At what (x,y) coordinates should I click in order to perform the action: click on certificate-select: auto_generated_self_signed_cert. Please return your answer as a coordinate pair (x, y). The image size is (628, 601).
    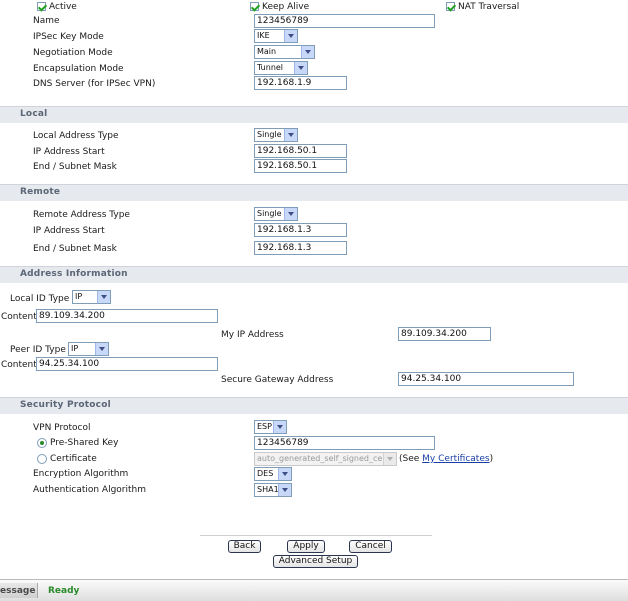
    Looking at the image, I should click on (325, 459).